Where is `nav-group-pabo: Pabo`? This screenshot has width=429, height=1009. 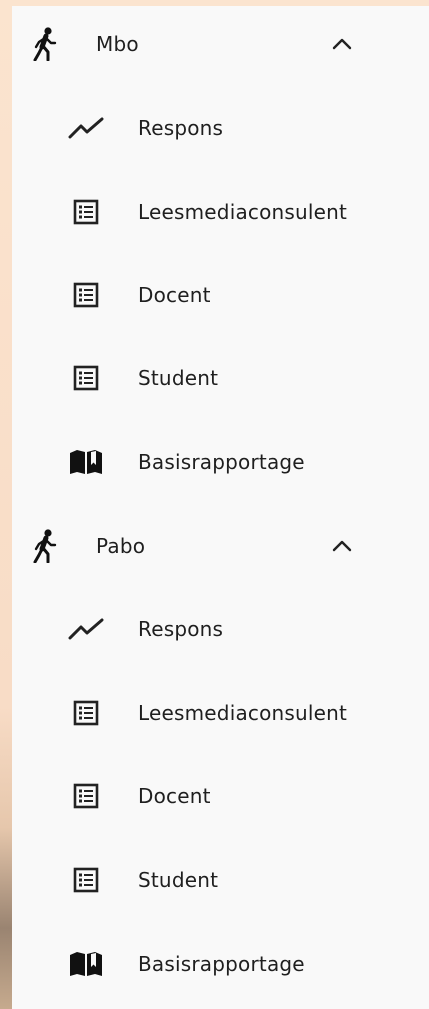
nav-group-pabo: Pabo is located at coordinates (220, 546).